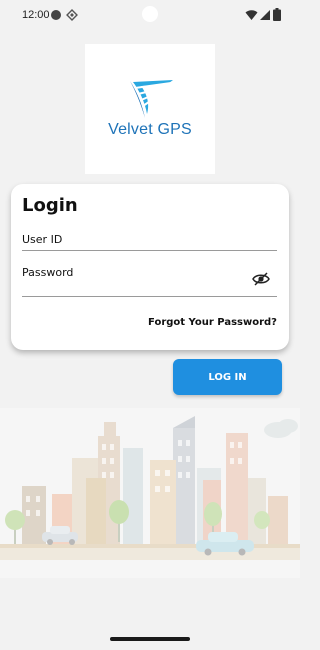  Describe the element at coordinates (212, 322) in the screenshot. I see `forgot-password-link: Forgot Your Password?` at that location.